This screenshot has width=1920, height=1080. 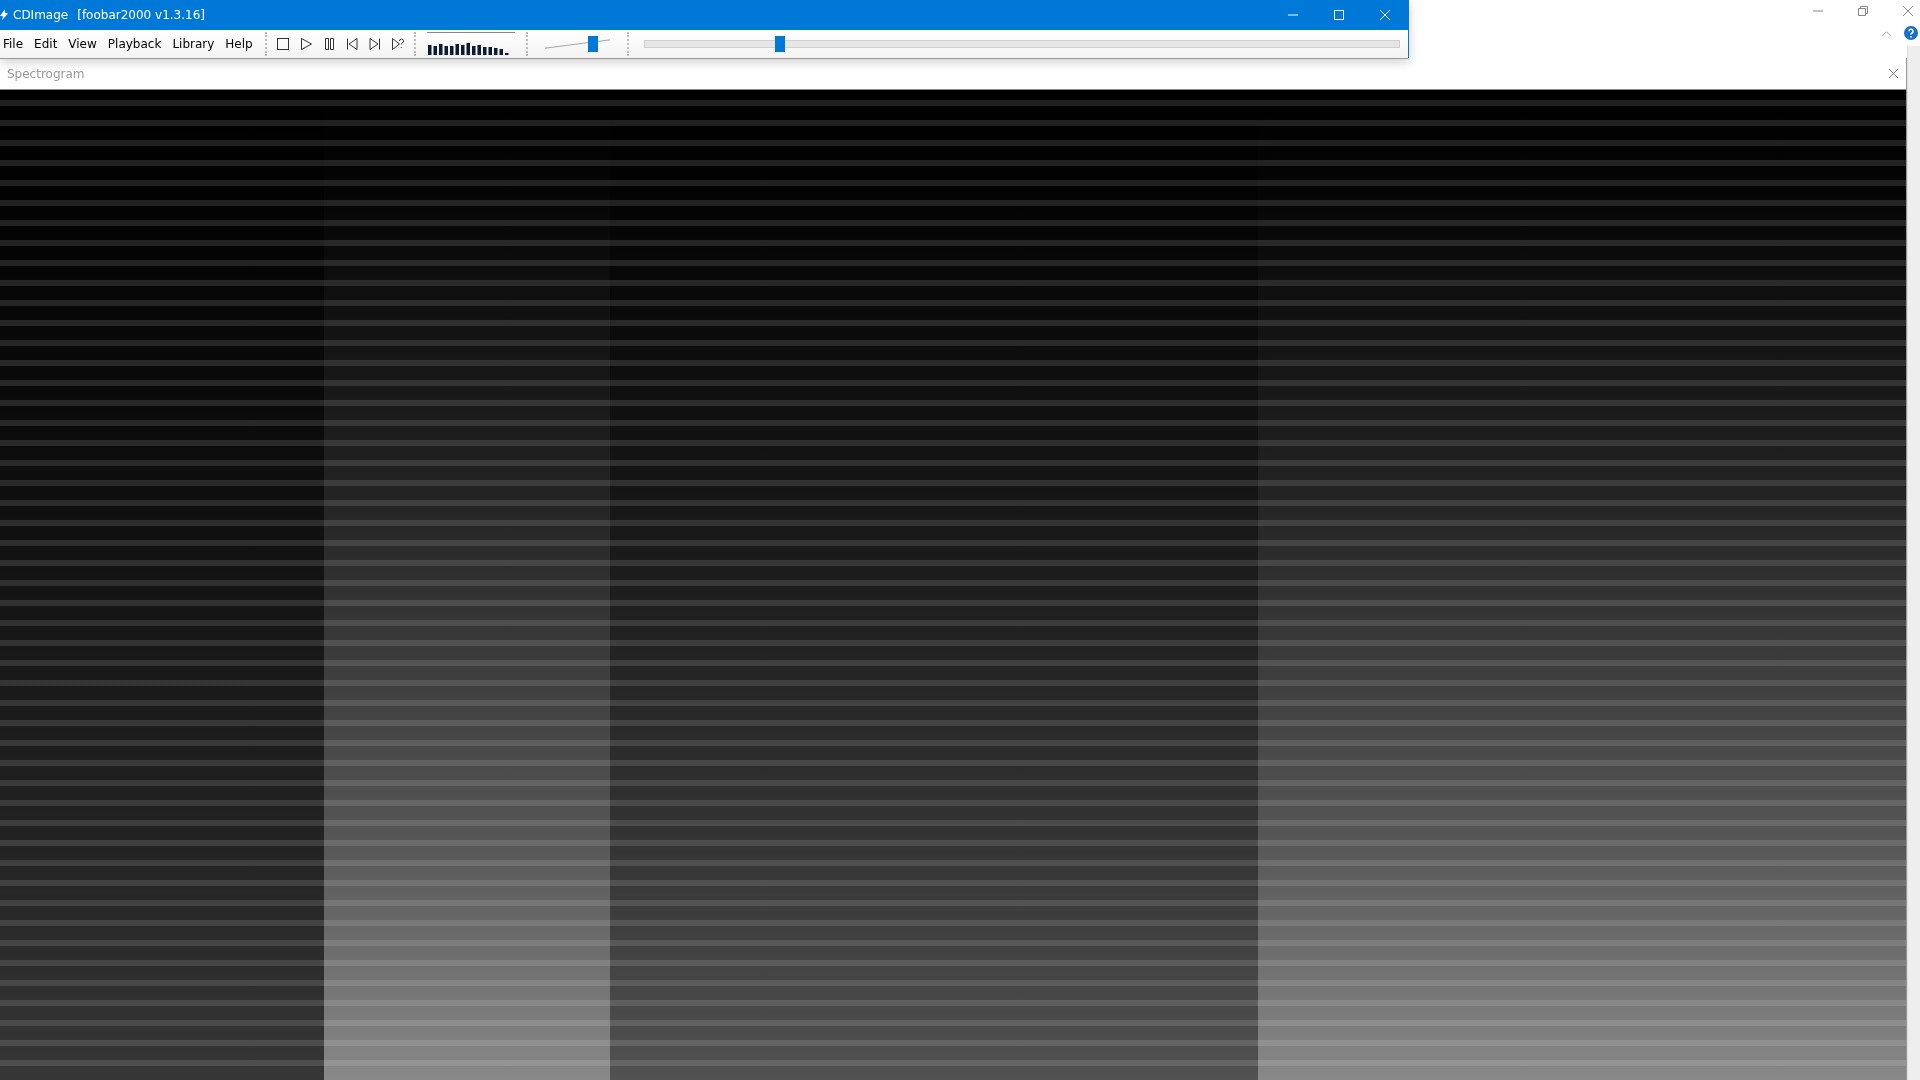 What do you see at coordinates (141, 15) in the screenshot?
I see `window-subtitle: [foobar2000 v1.3.16]` at bounding box center [141, 15].